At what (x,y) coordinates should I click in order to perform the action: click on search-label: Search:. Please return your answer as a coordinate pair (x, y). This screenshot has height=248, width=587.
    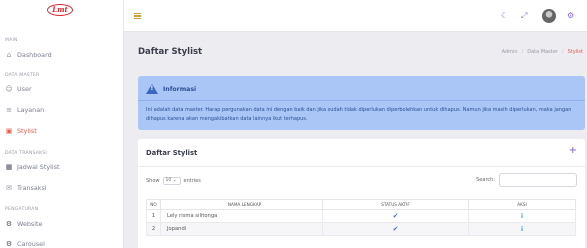
    Looking at the image, I should click on (485, 180).